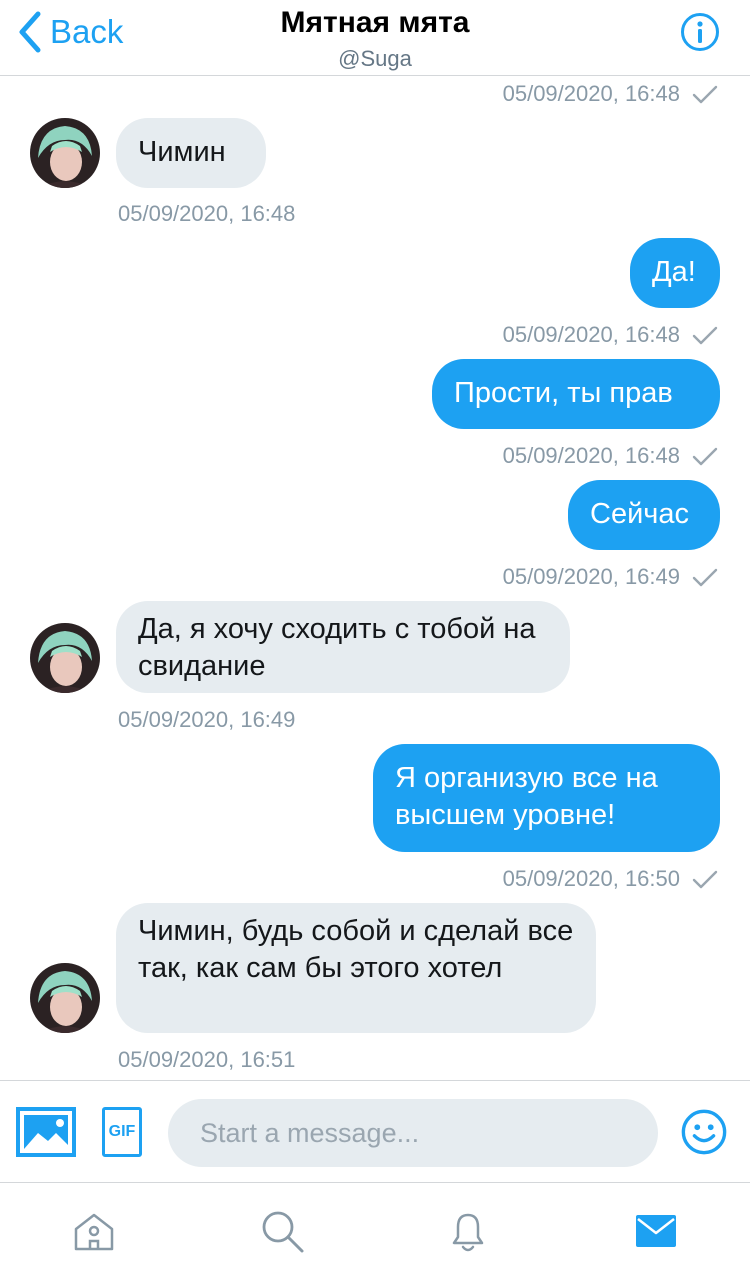 Image resolution: width=750 pixels, height=1282 pixels. I want to click on search-icon, so click(282, 1231).